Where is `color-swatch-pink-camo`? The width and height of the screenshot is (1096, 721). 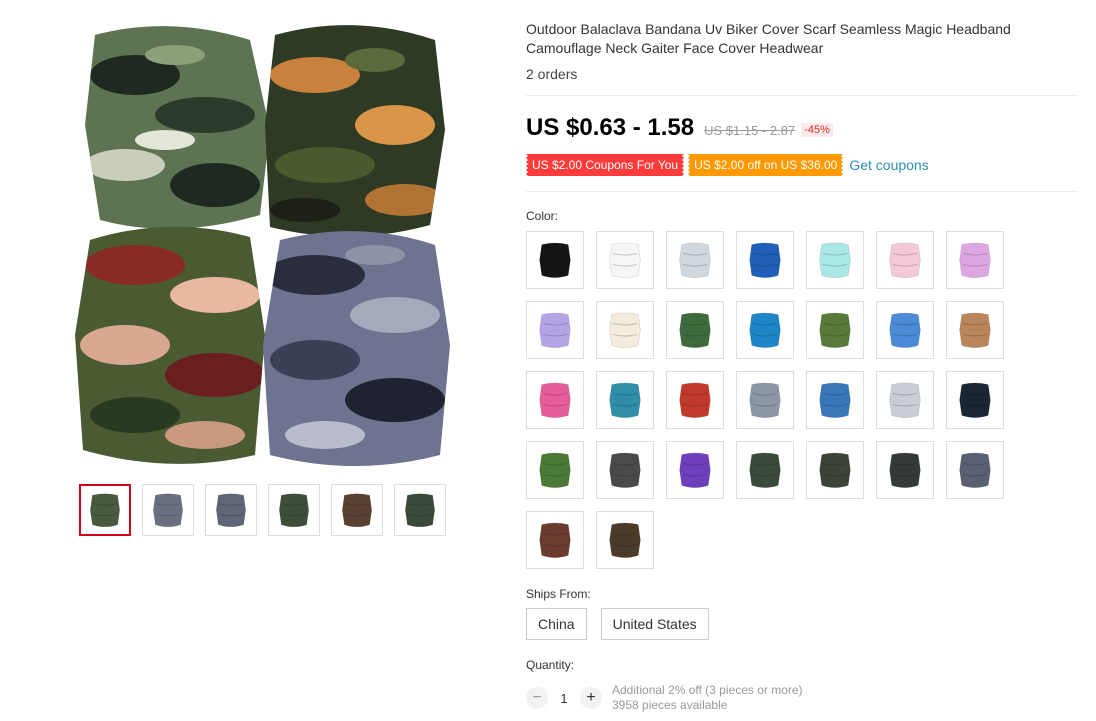 color-swatch-pink-camo is located at coordinates (555, 400).